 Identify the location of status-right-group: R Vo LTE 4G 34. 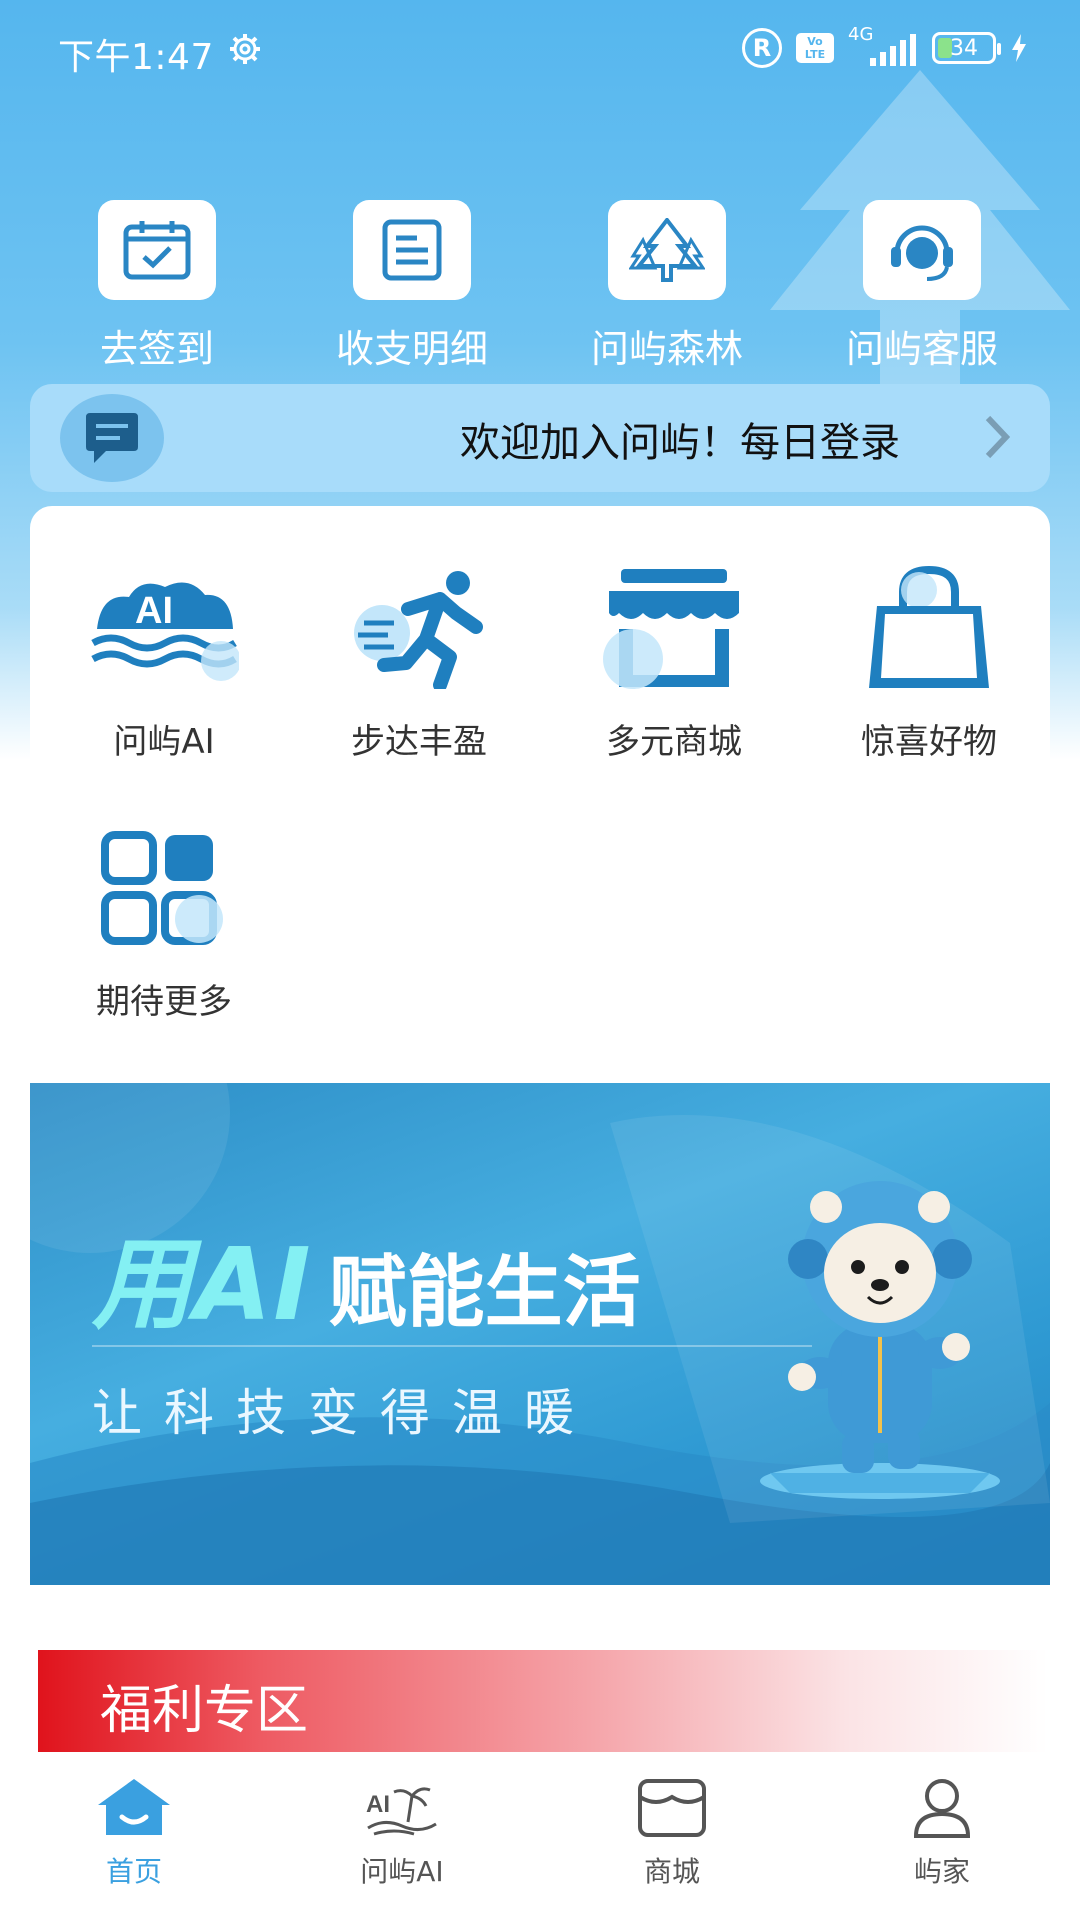
(885, 46).